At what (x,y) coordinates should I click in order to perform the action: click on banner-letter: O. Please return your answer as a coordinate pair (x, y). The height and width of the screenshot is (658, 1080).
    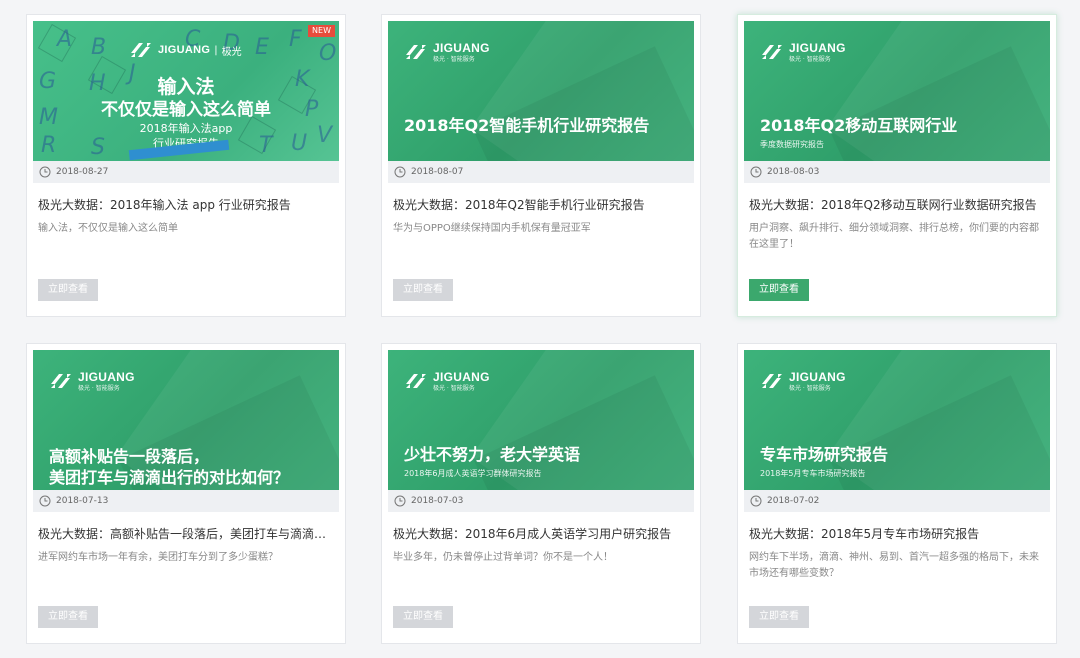
    Looking at the image, I should click on (328, 53).